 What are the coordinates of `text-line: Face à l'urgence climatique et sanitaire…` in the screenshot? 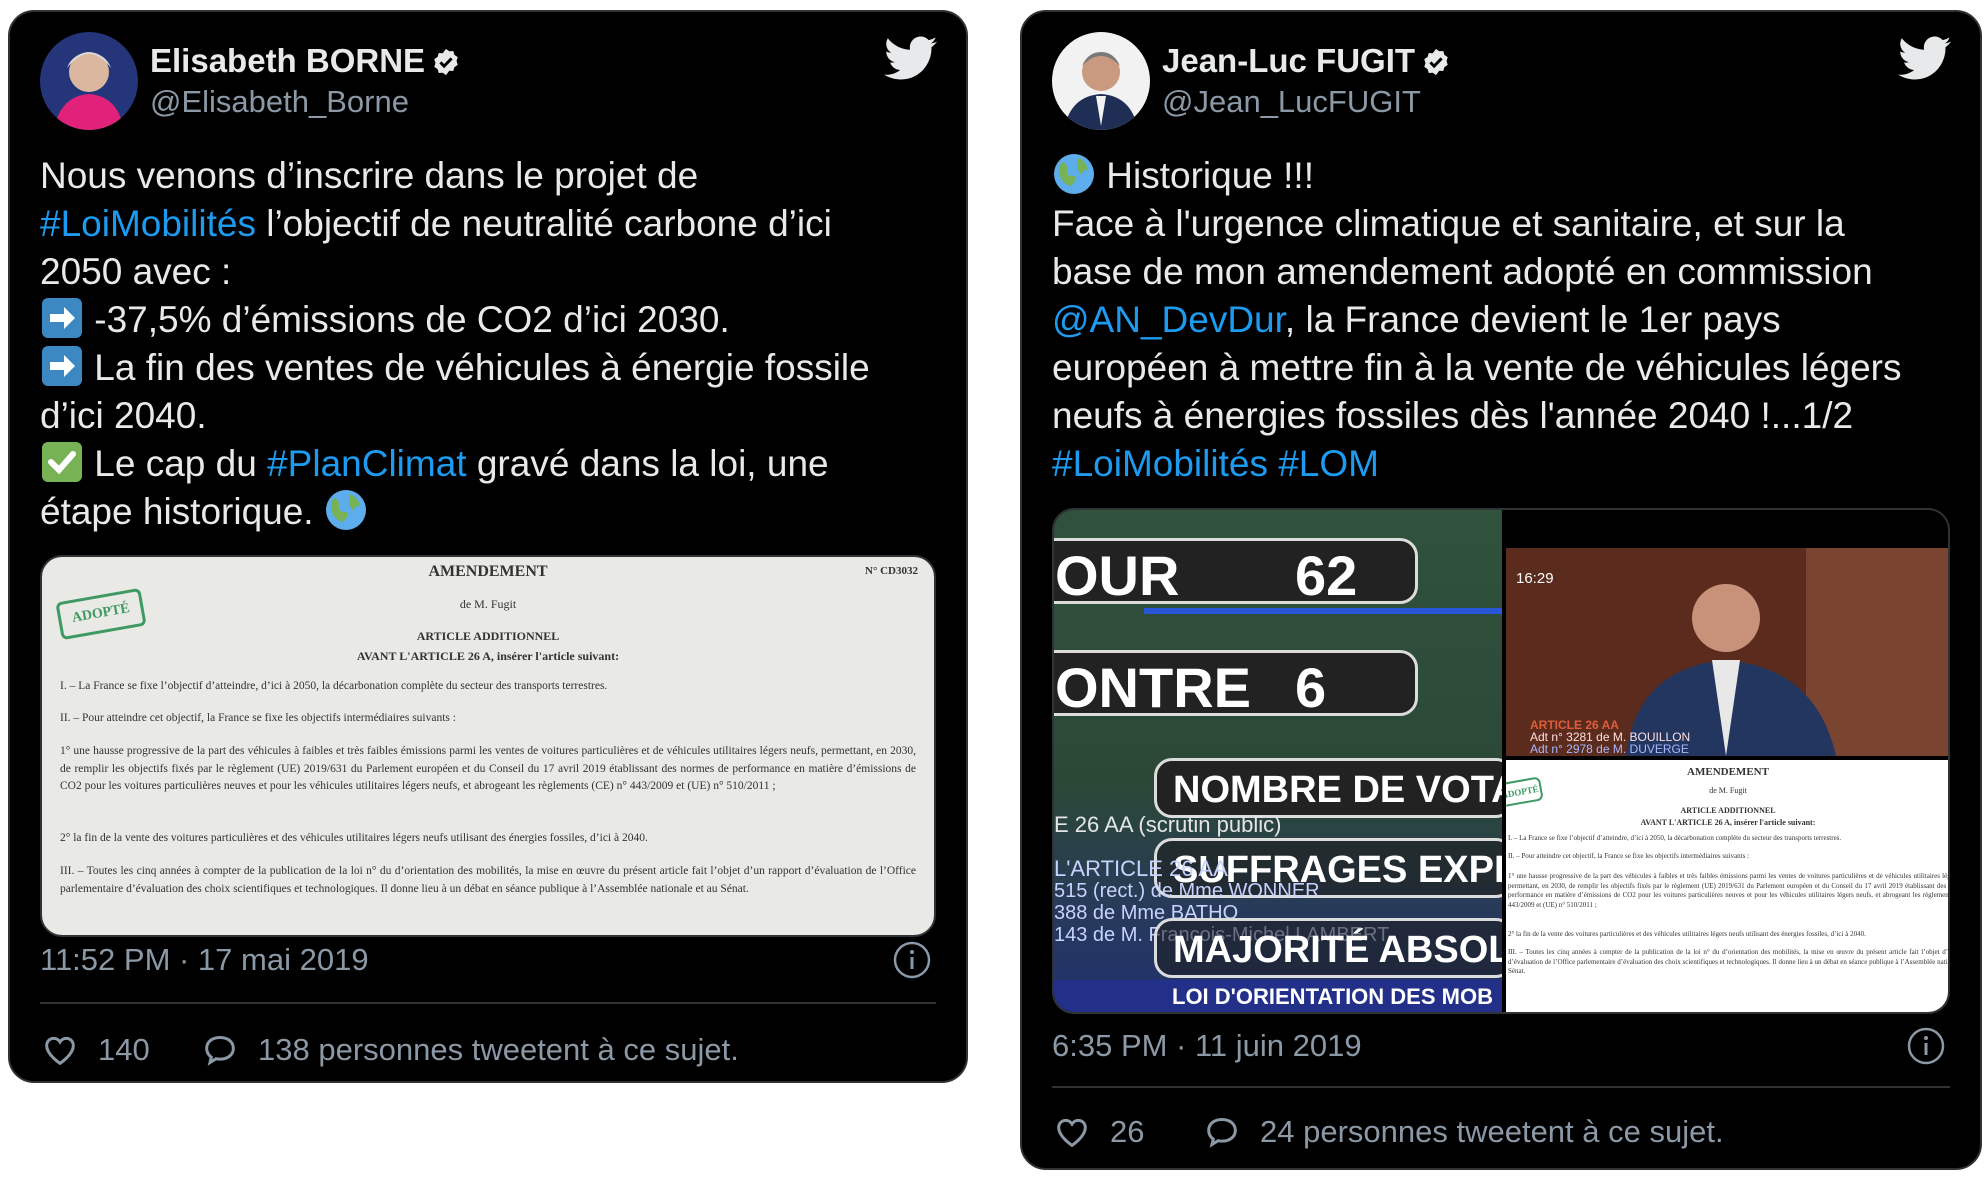 It's located at (1448, 223).